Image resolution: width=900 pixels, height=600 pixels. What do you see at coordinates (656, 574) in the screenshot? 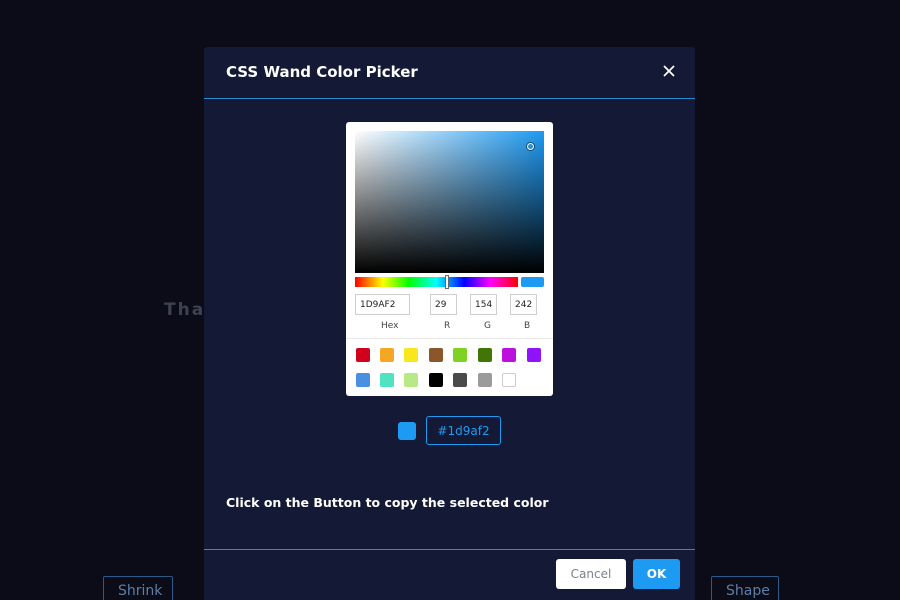
I see `ok-button: OK` at bounding box center [656, 574].